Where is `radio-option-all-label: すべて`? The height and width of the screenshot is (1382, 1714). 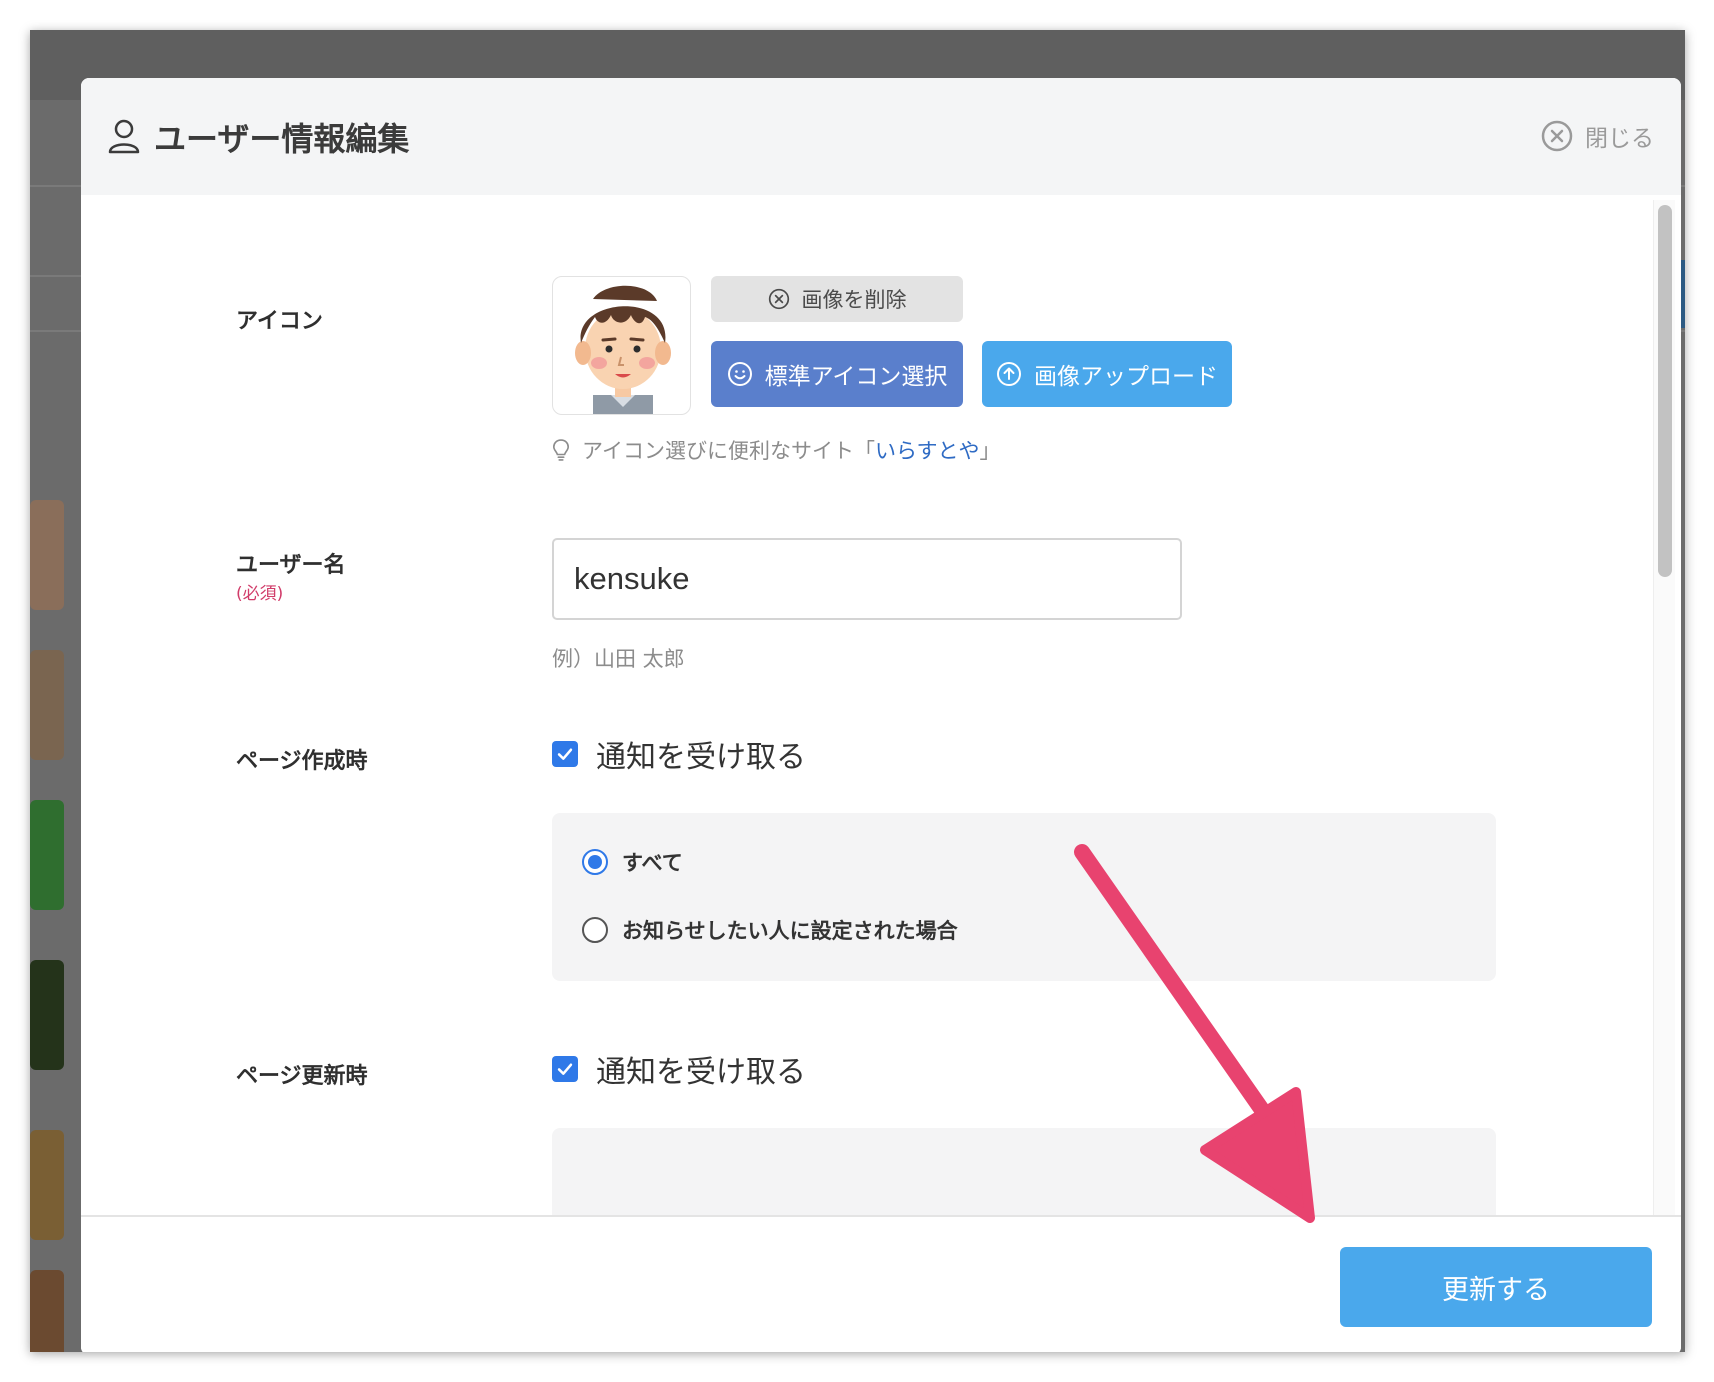 radio-option-all-label: すべて is located at coordinates (652, 863).